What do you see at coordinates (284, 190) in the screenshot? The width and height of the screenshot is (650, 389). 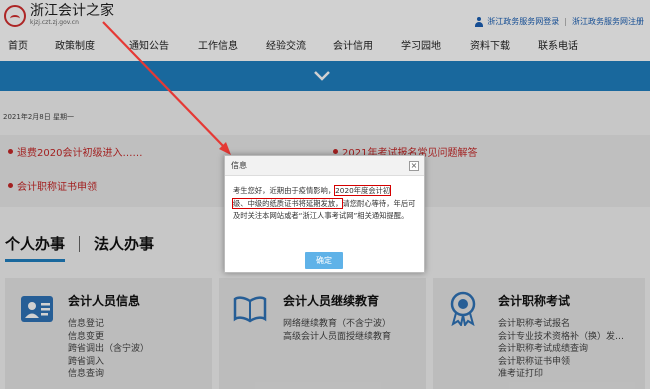 I see `message-text: 考生您好，近期由于疫情影响，` at bounding box center [284, 190].